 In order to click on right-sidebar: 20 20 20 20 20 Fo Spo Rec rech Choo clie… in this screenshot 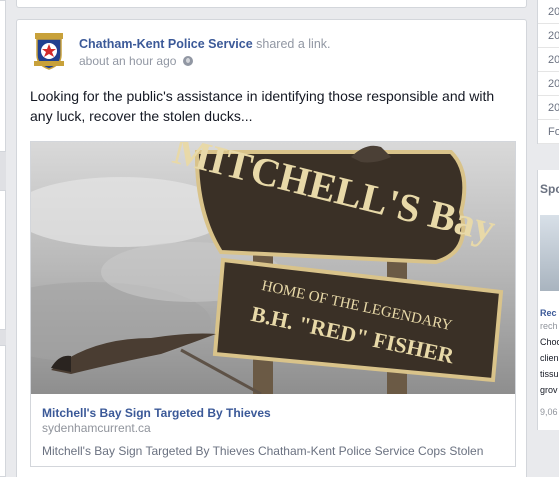, I will do `click(548, 238)`.